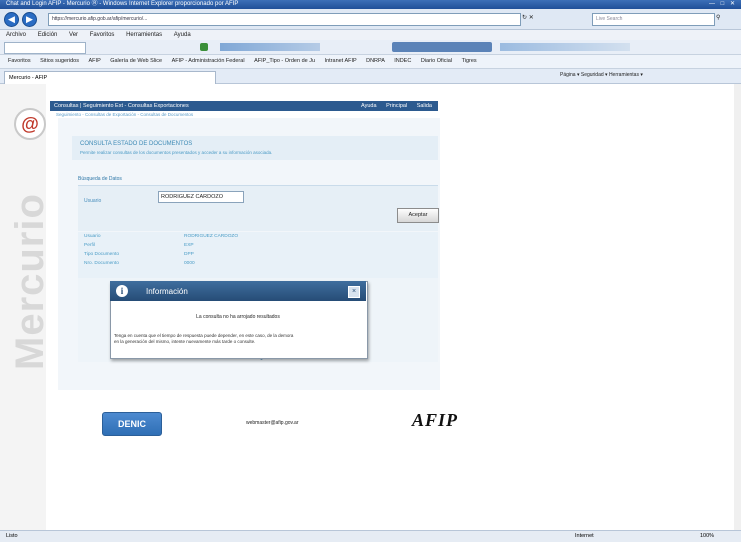  I want to click on back-button: ◀, so click(11, 19).